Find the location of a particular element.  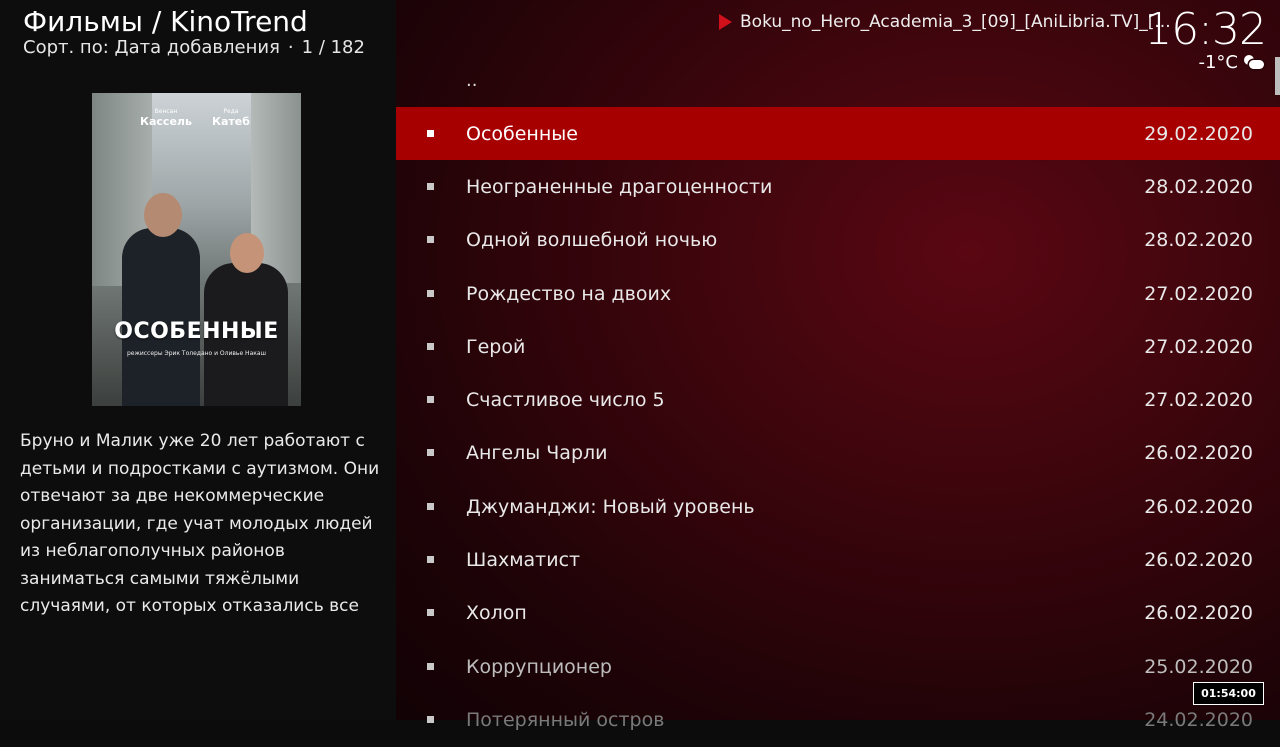

poster-figure-left is located at coordinates (161, 317).